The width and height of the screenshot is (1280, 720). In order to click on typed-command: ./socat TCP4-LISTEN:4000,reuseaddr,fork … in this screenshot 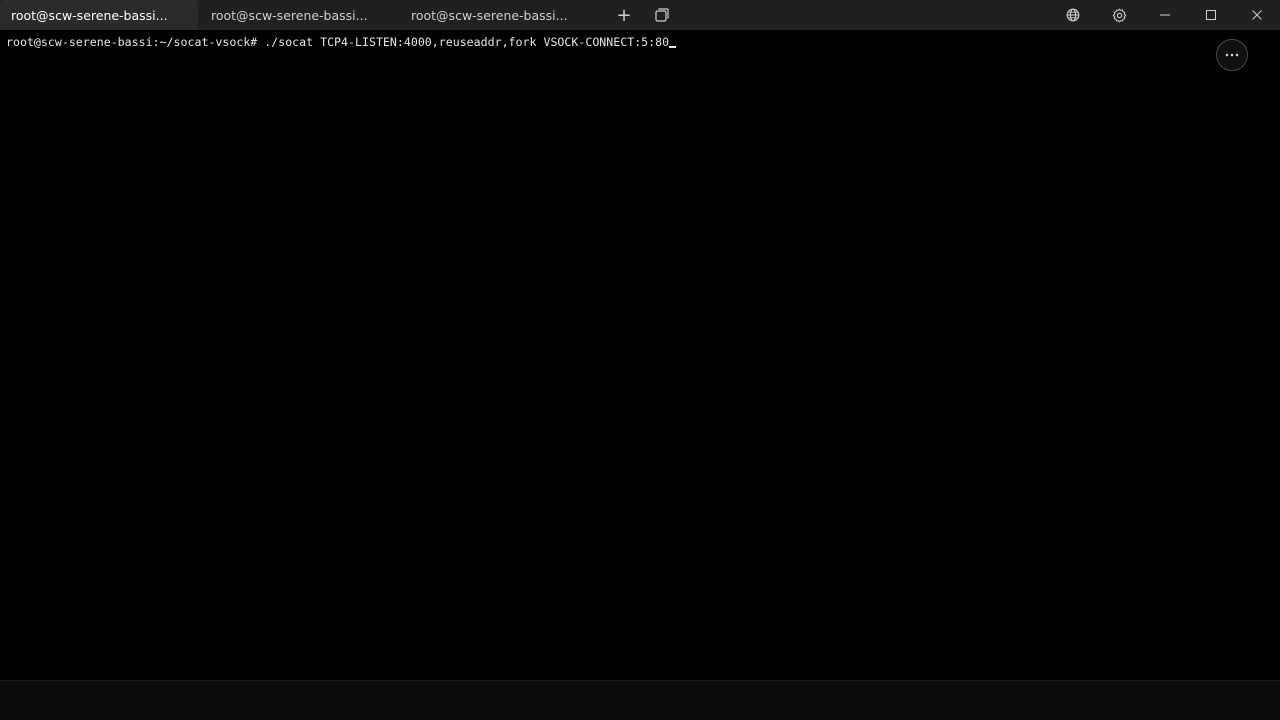, I will do `click(463, 42)`.